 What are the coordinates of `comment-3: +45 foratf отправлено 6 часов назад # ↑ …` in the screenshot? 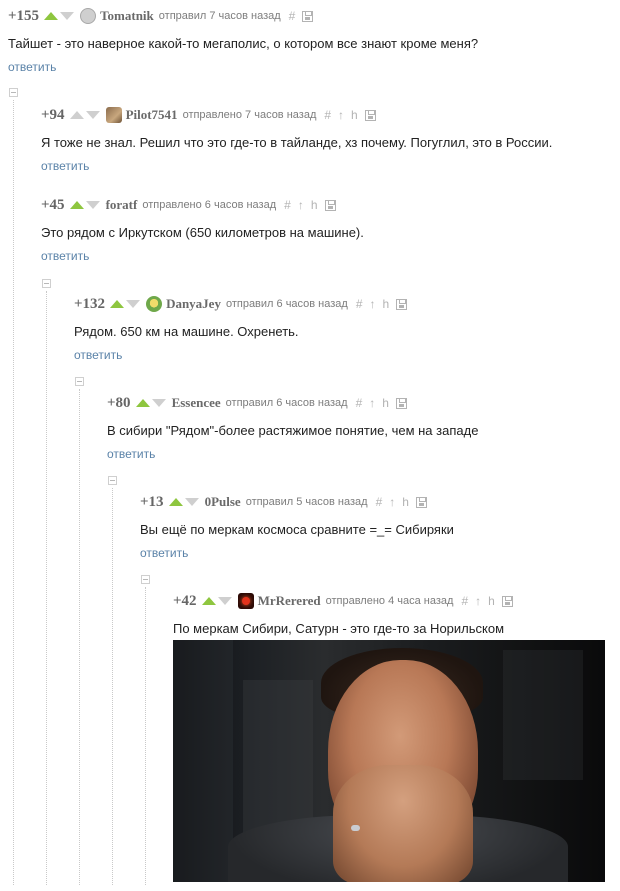 It's located at (202, 230).